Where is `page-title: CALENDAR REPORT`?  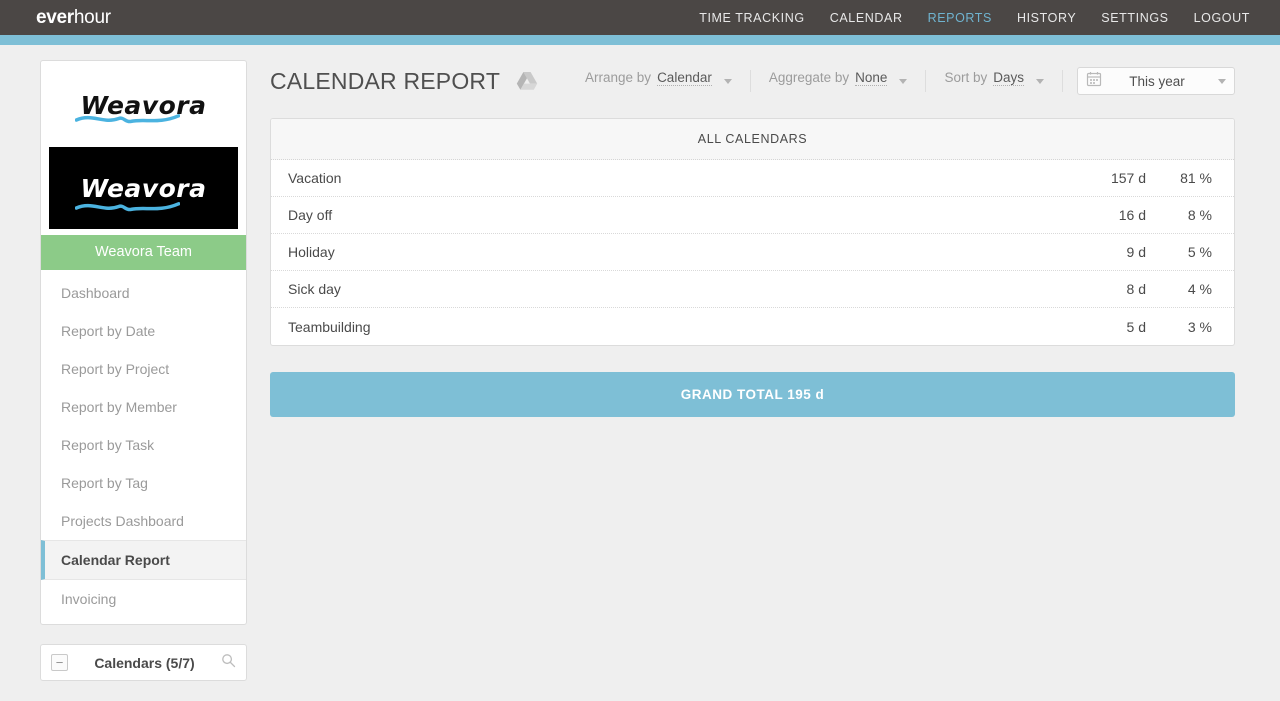
page-title: CALENDAR REPORT is located at coordinates (385, 80).